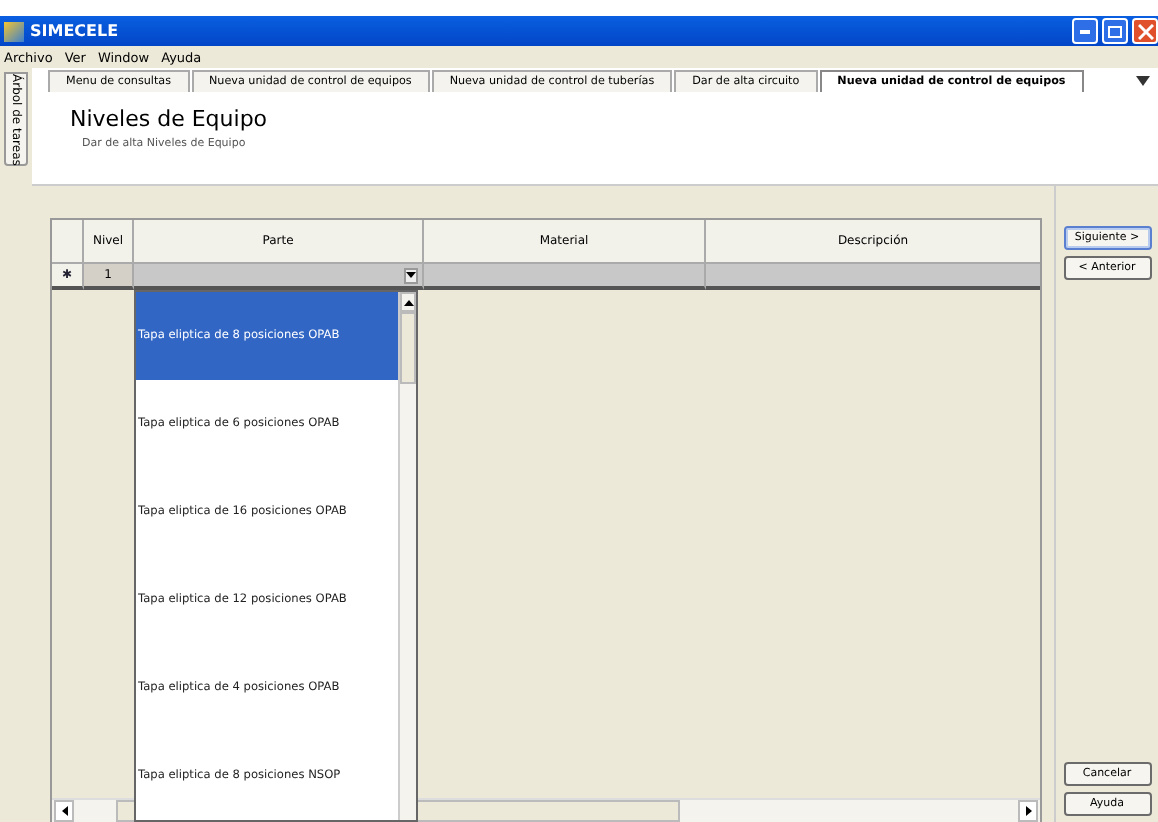 This screenshot has width=1158, height=822. I want to click on maximize-button, so click(1115, 31).